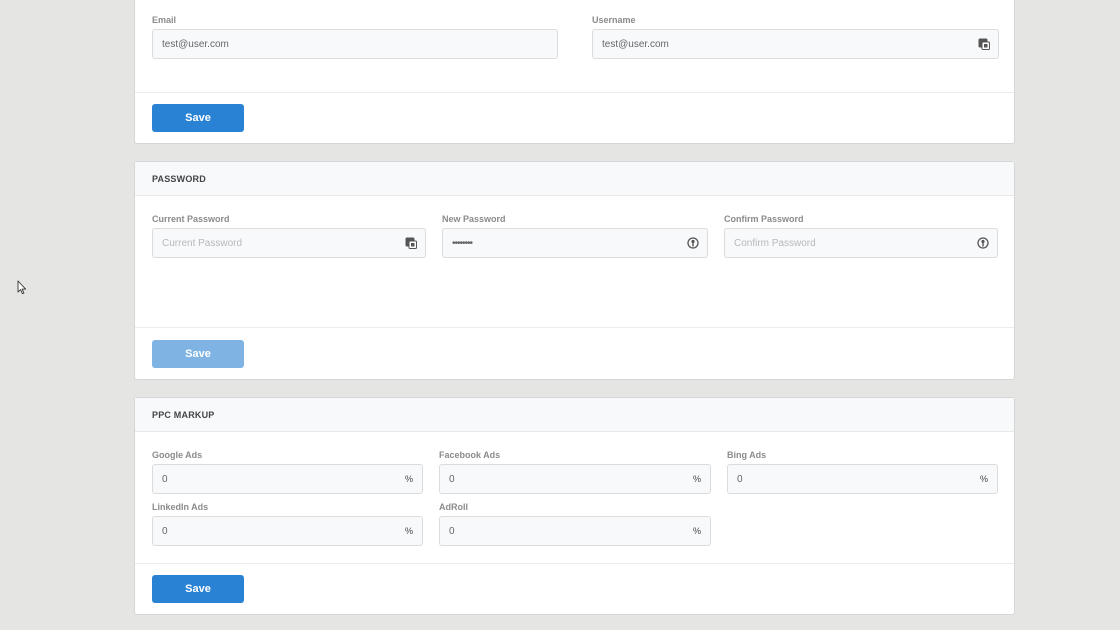  Describe the element at coordinates (198, 118) in the screenshot. I see `account-save-button: Save` at that location.